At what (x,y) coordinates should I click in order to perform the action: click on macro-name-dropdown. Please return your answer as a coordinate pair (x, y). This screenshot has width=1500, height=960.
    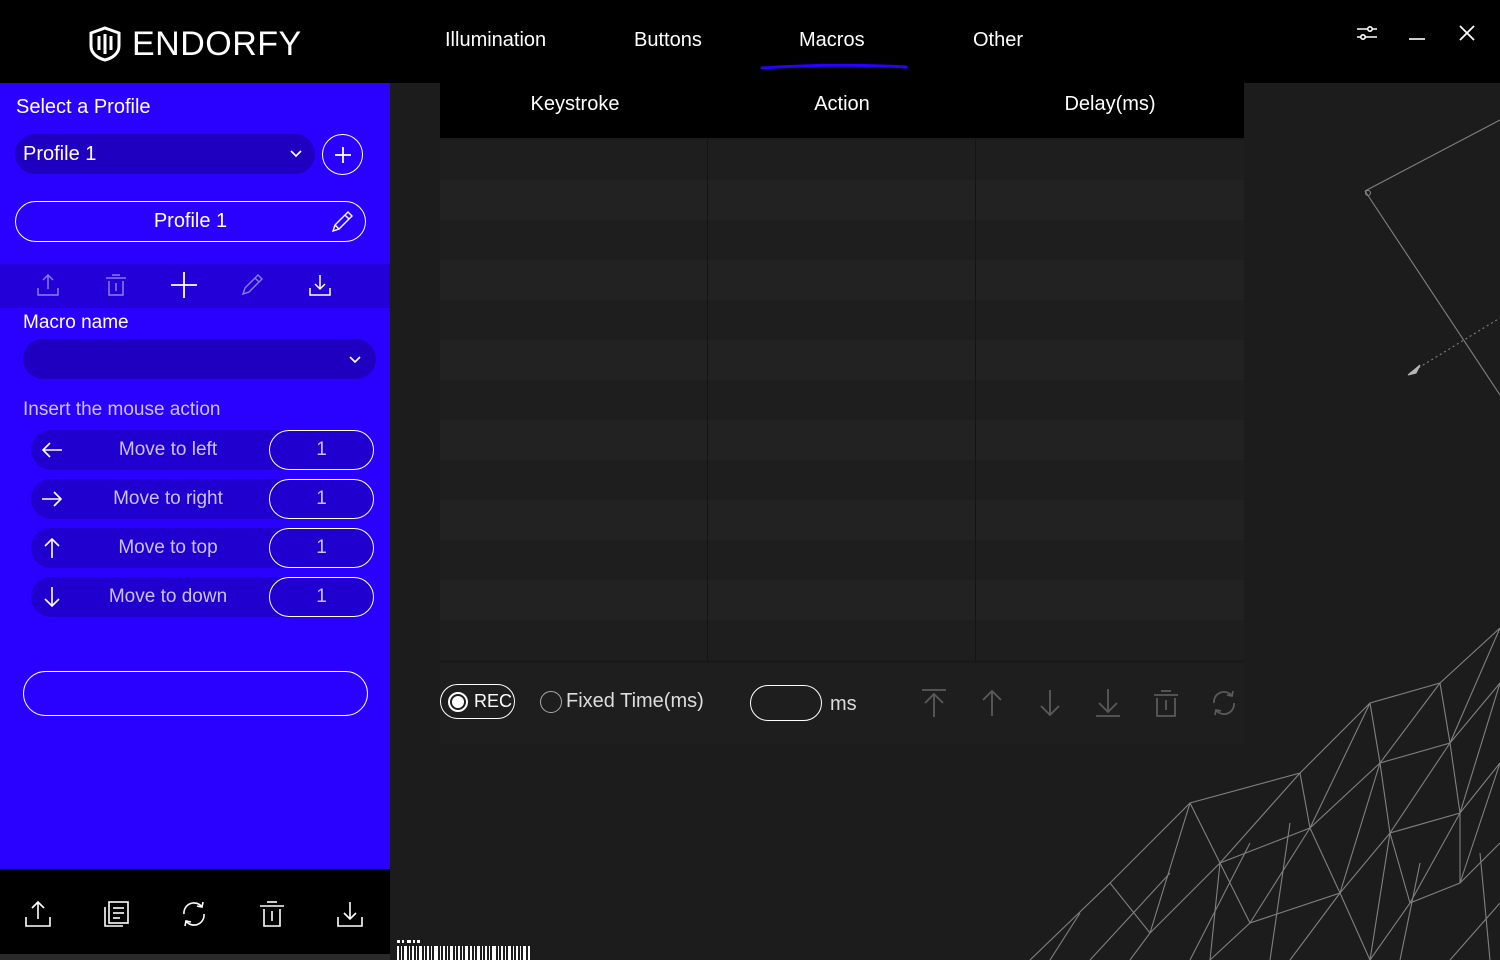
    Looking at the image, I should click on (199, 359).